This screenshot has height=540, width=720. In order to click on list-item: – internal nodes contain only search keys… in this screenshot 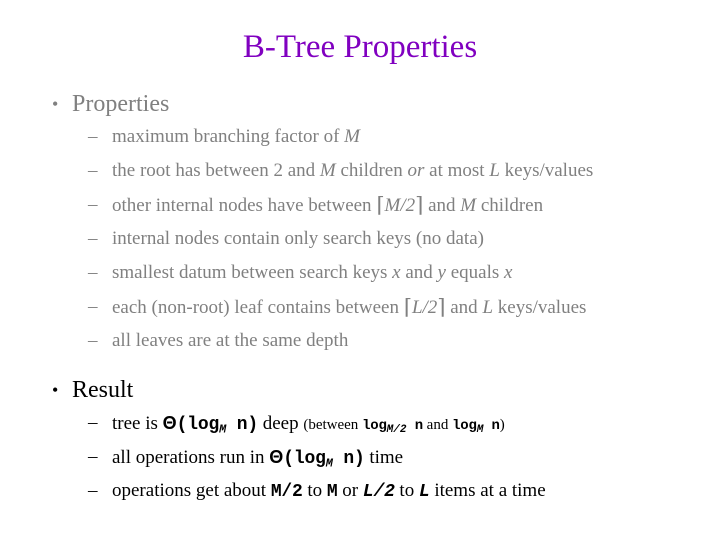, I will do `click(360, 239)`.